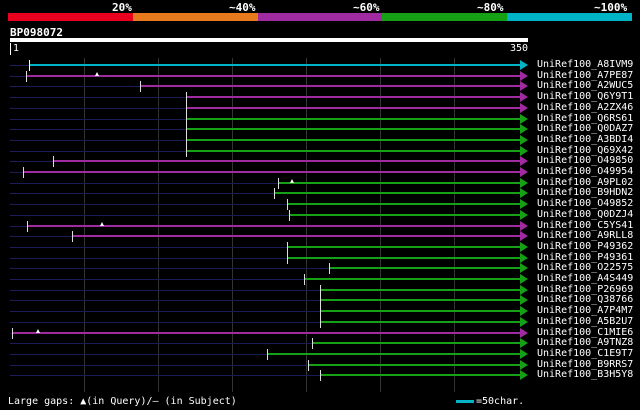 This screenshot has height=410, width=640. What do you see at coordinates (585, 192) in the screenshot?
I see `hit-label: UniRef100_B9HDN2` at bounding box center [585, 192].